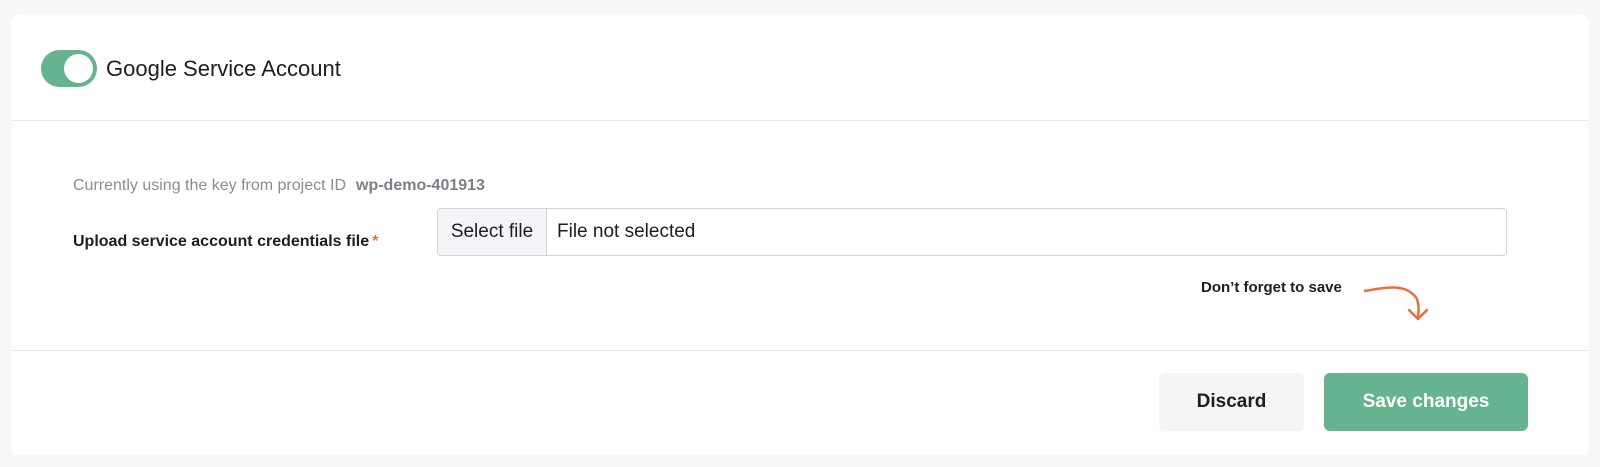  I want to click on file-status: File not selected, so click(626, 231).